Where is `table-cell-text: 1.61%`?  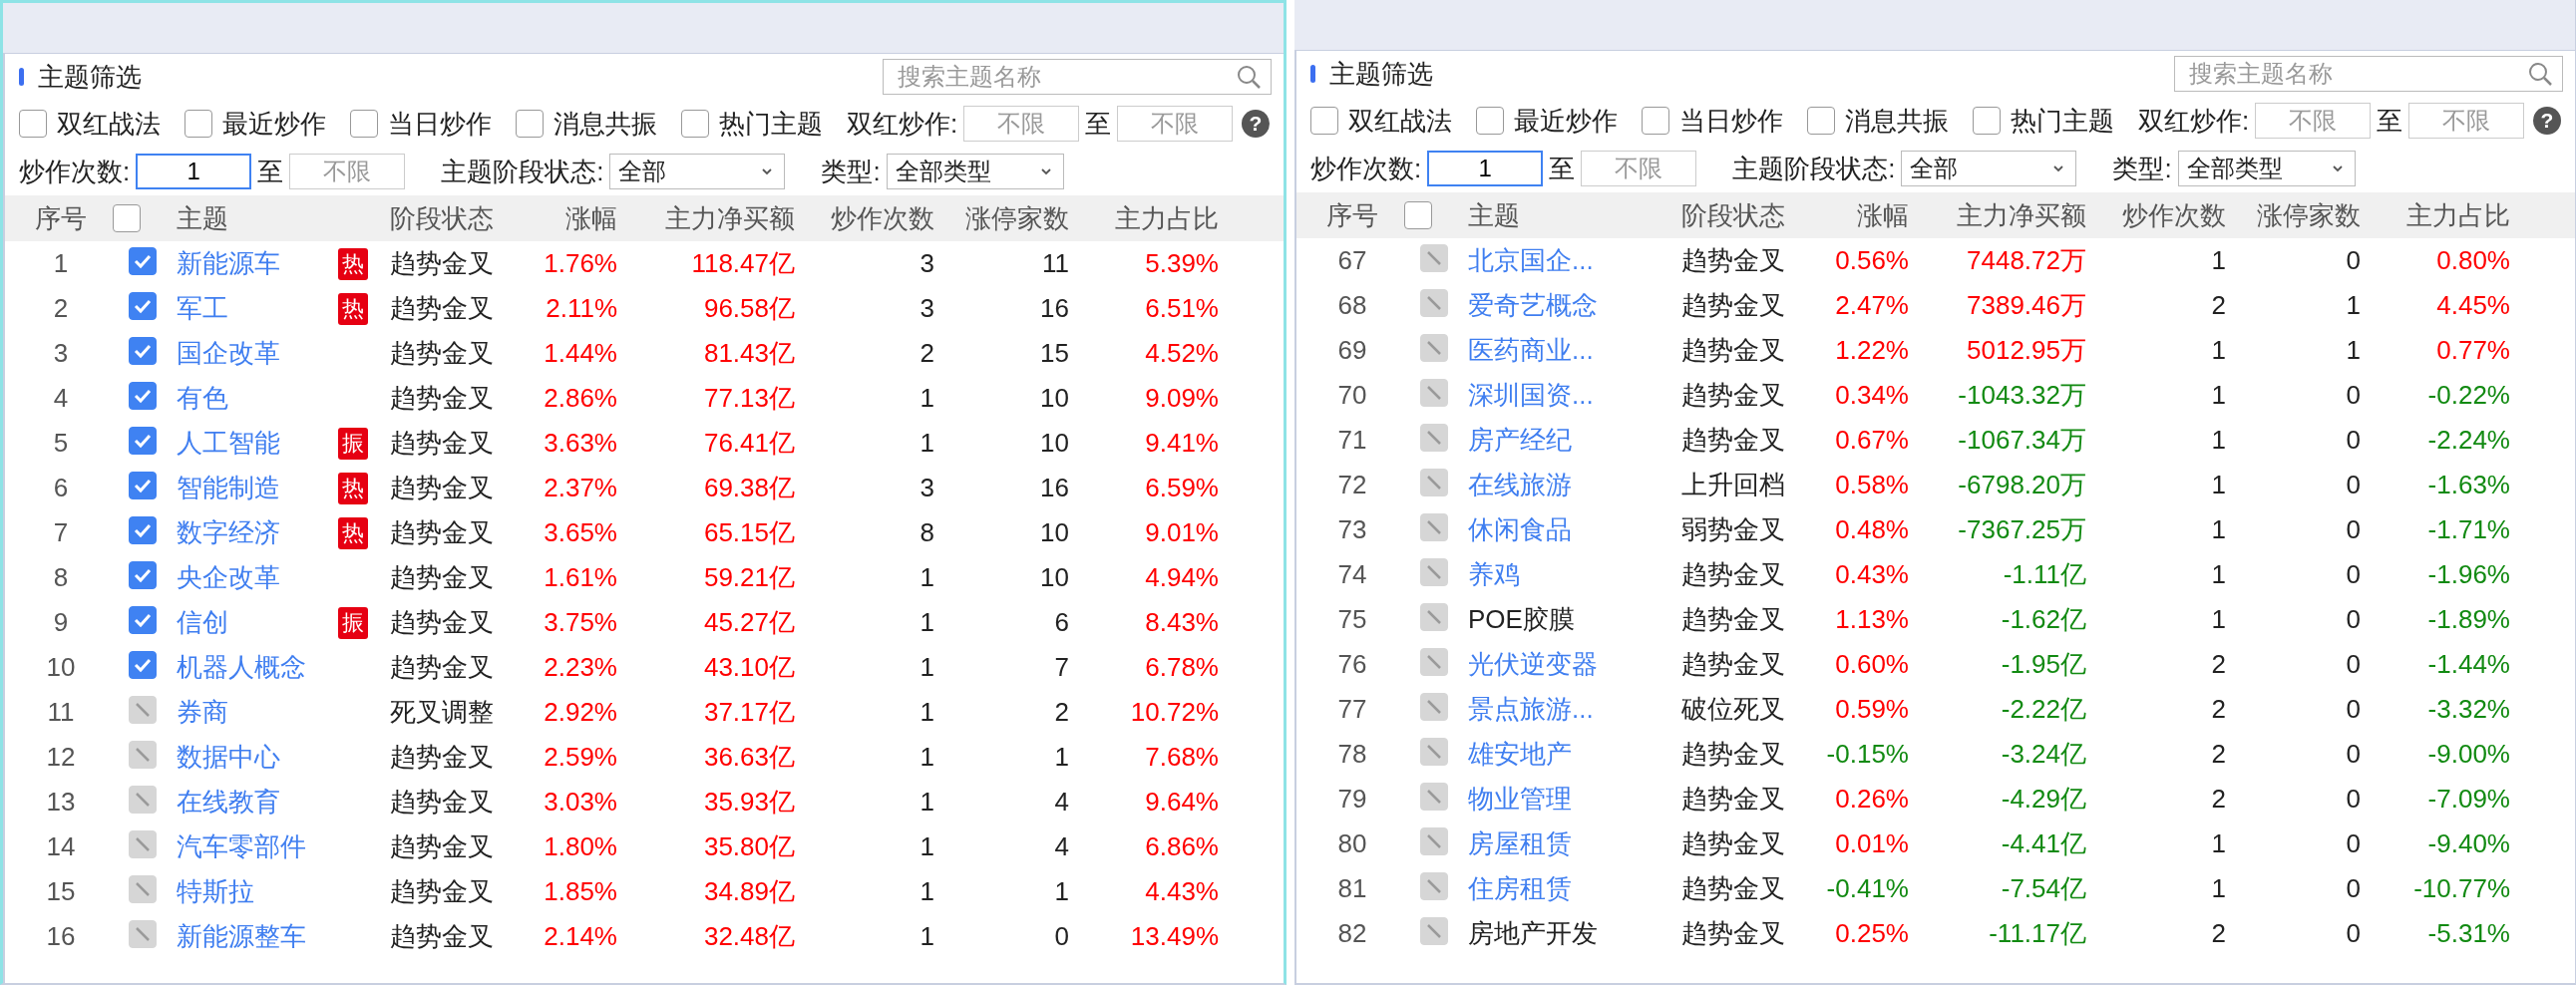
table-cell-text: 1.61% is located at coordinates (581, 577).